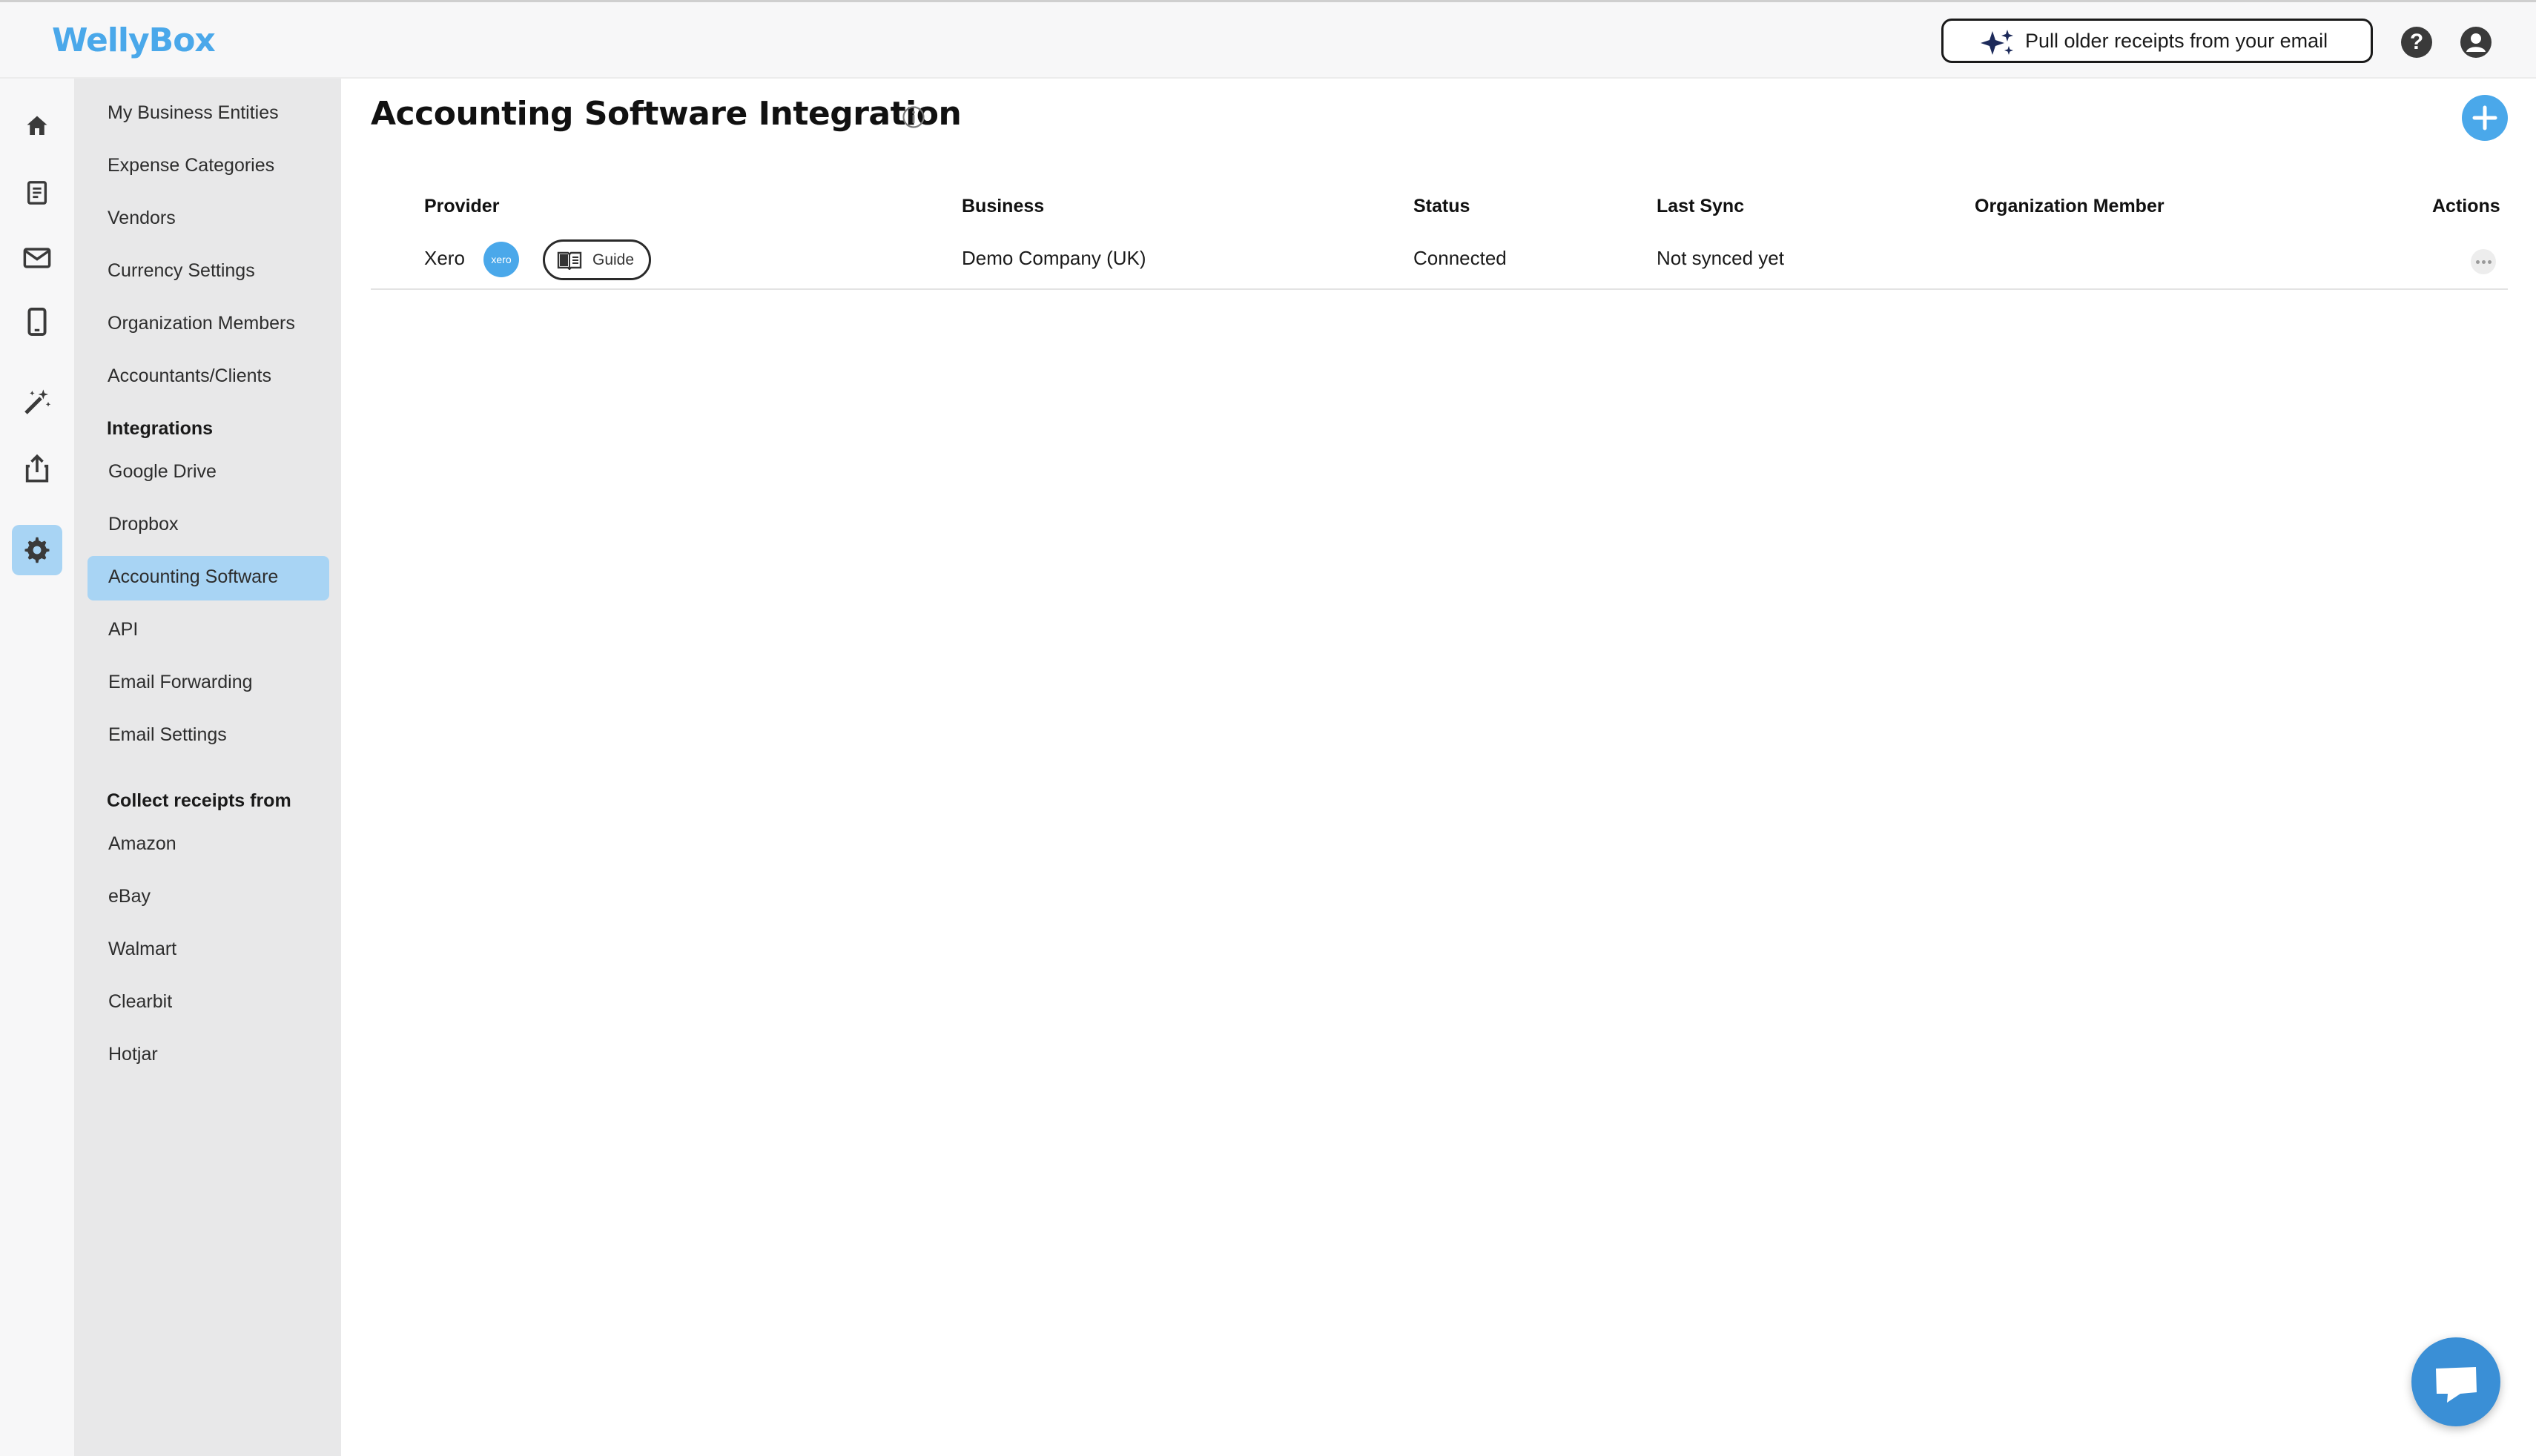 The width and height of the screenshot is (2536, 1456). I want to click on gear-icon, so click(37, 550).